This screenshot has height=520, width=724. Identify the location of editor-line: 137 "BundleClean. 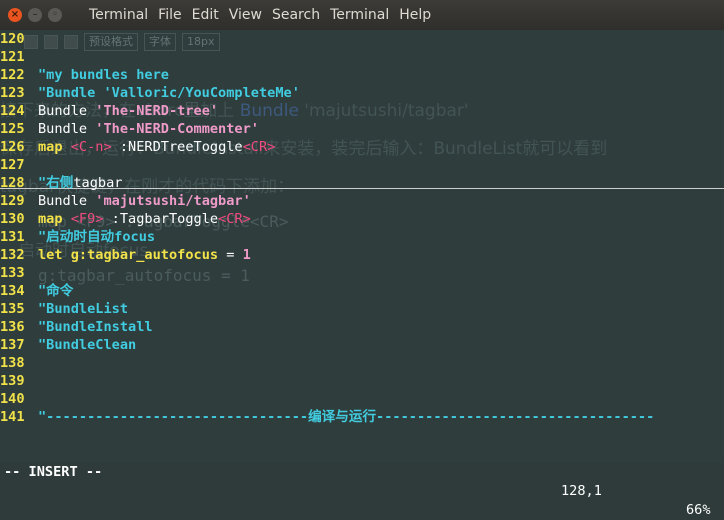
(362, 345).